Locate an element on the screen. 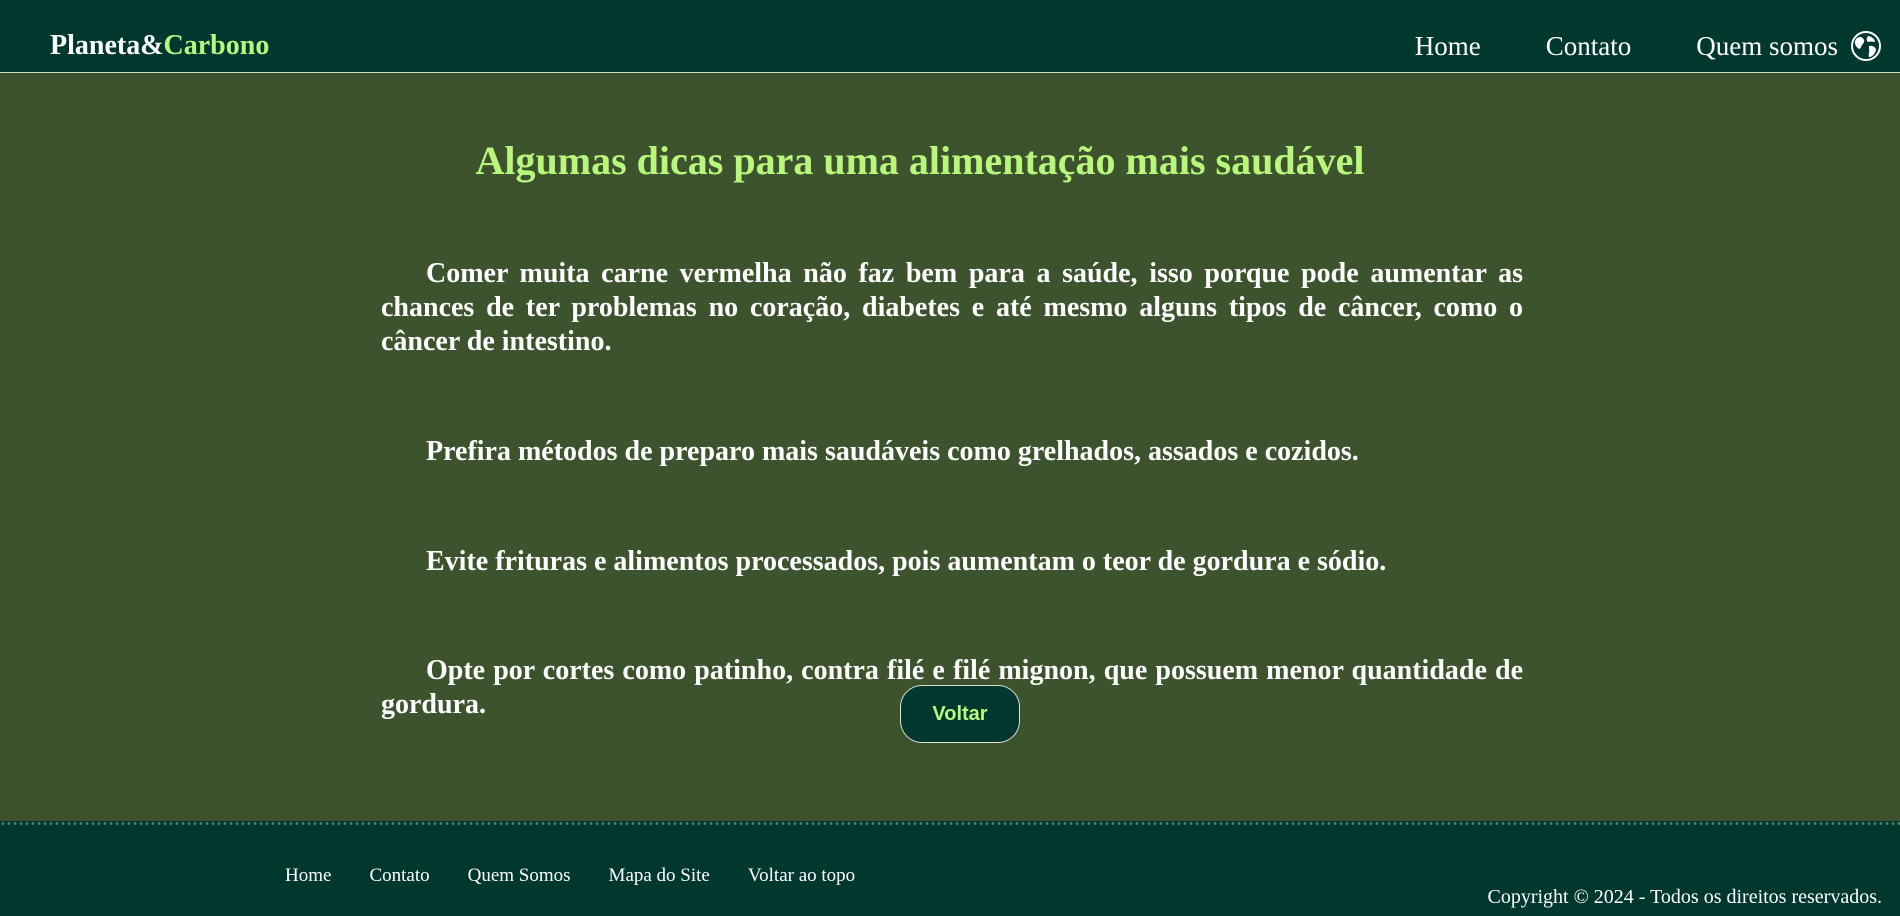 This screenshot has width=1900, height=916. site-header: Planeta&Carbono Home Contato Quem somos is located at coordinates (950, 36).